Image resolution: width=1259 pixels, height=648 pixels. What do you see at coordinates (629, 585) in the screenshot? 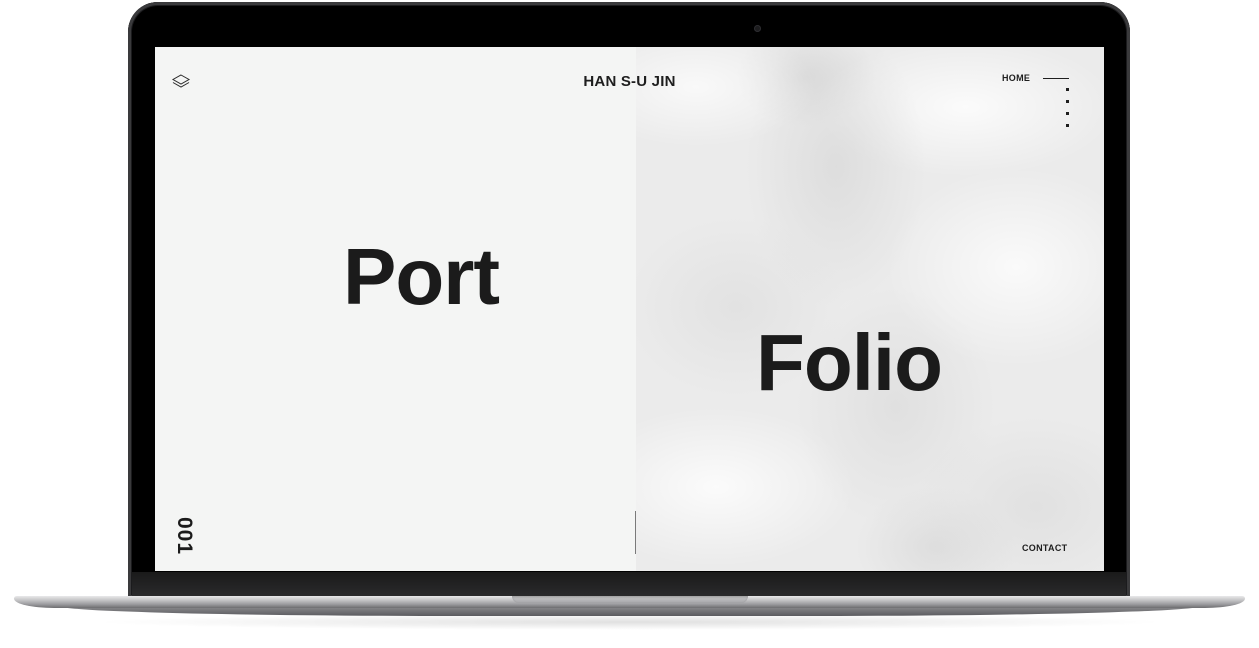
I see `laptop-chin` at bounding box center [629, 585].